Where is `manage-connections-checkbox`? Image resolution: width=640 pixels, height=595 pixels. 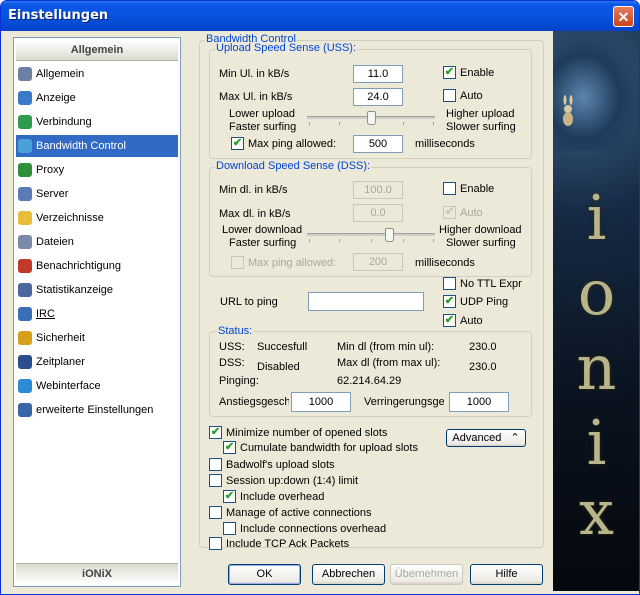
manage-connections-checkbox is located at coordinates (215, 512).